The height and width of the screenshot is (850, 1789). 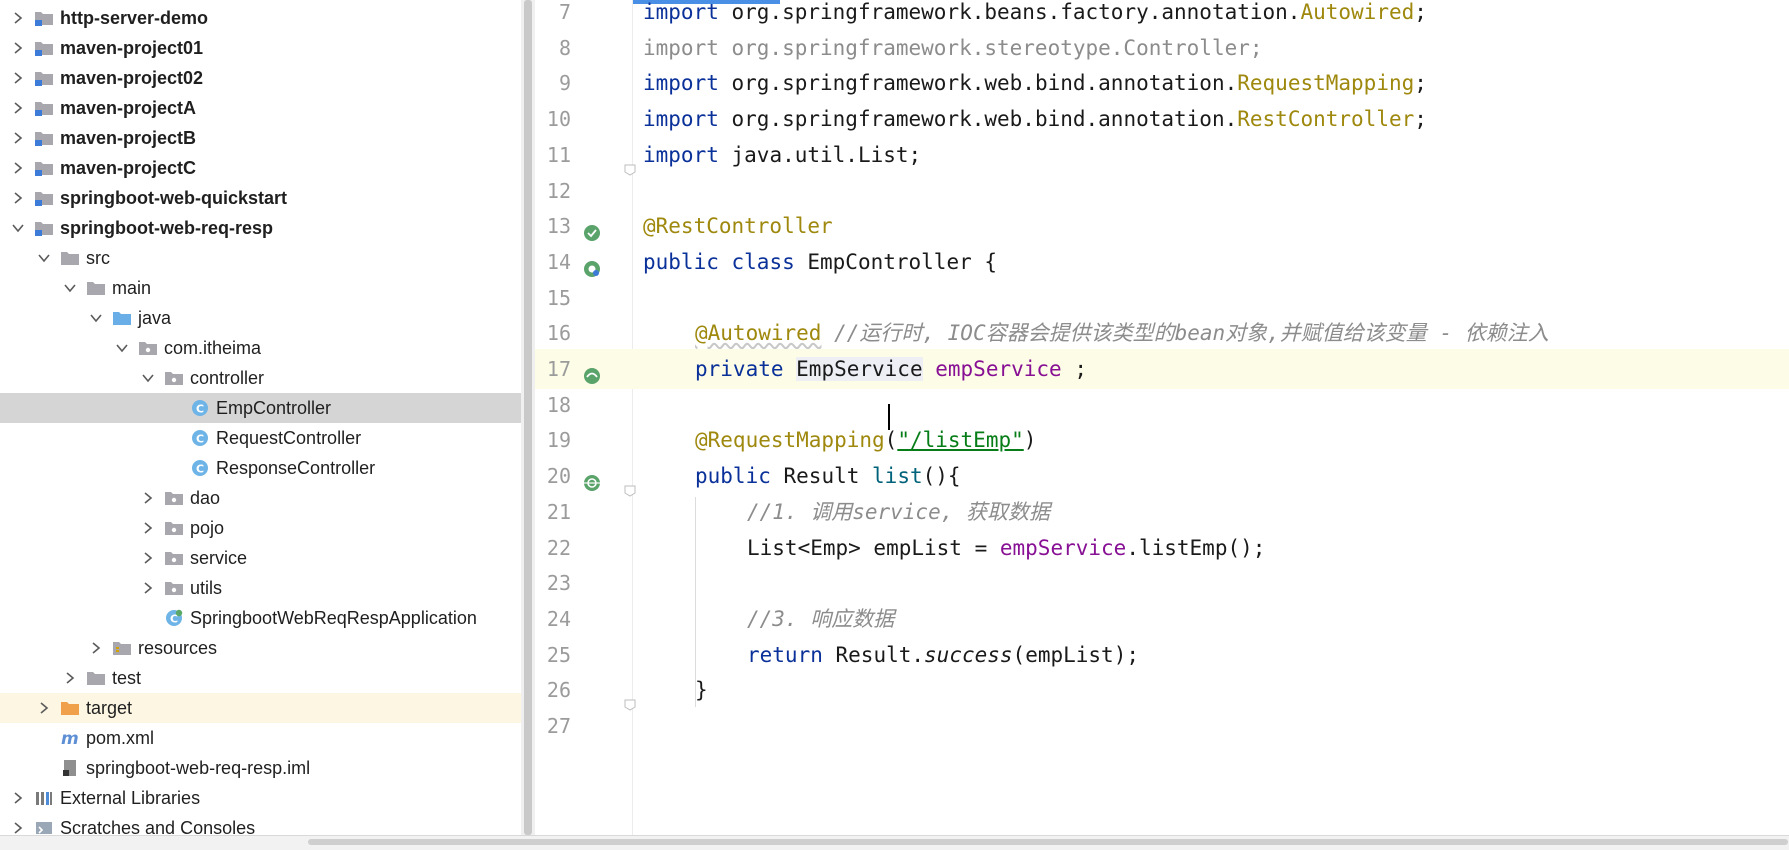 What do you see at coordinates (260, 78) in the screenshot?
I see `tree-item: maven-project02` at bounding box center [260, 78].